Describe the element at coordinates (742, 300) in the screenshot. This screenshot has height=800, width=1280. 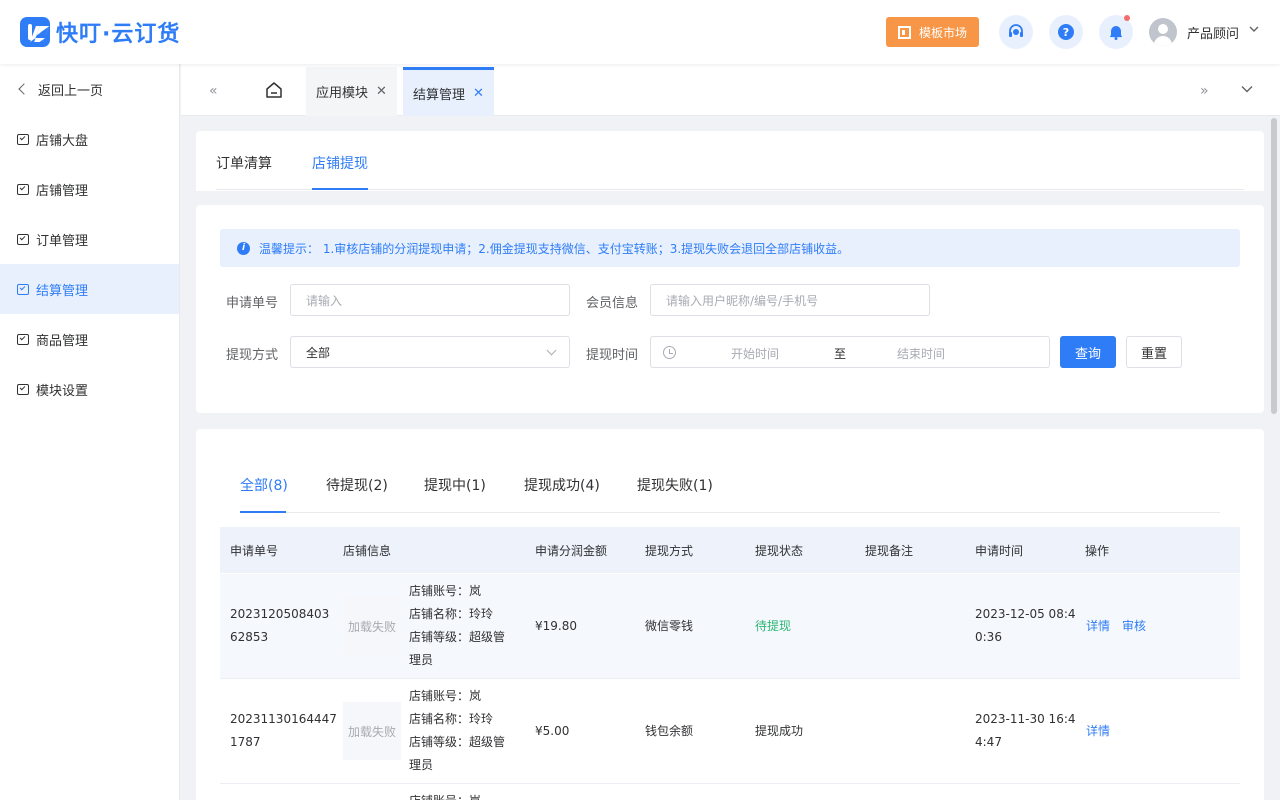
I see `member-placeholder: 请输入用户昵称/编号/手机号` at that location.